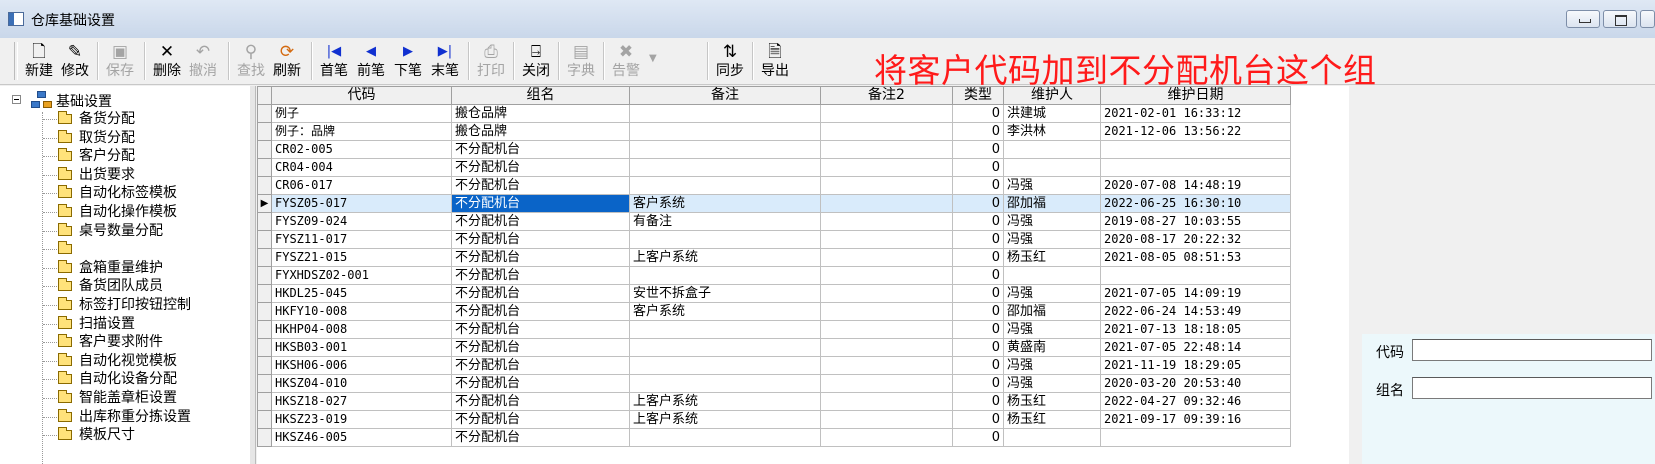 The height and width of the screenshot is (464, 1655). Describe the element at coordinates (445, 61) in the screenshot. I see `last-record-button: ▶| 末笔` at that location.